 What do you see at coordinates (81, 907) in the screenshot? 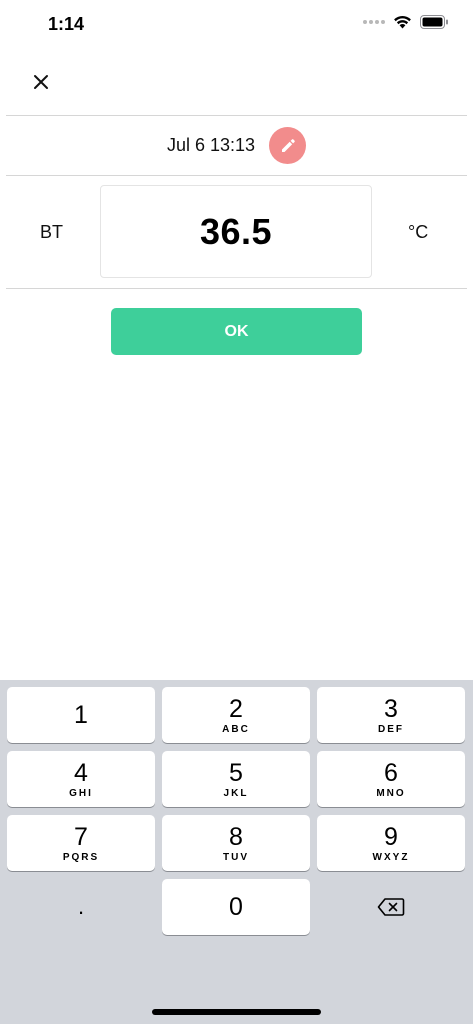
I see `key-decimal: .` at bounding box center [81, 907].